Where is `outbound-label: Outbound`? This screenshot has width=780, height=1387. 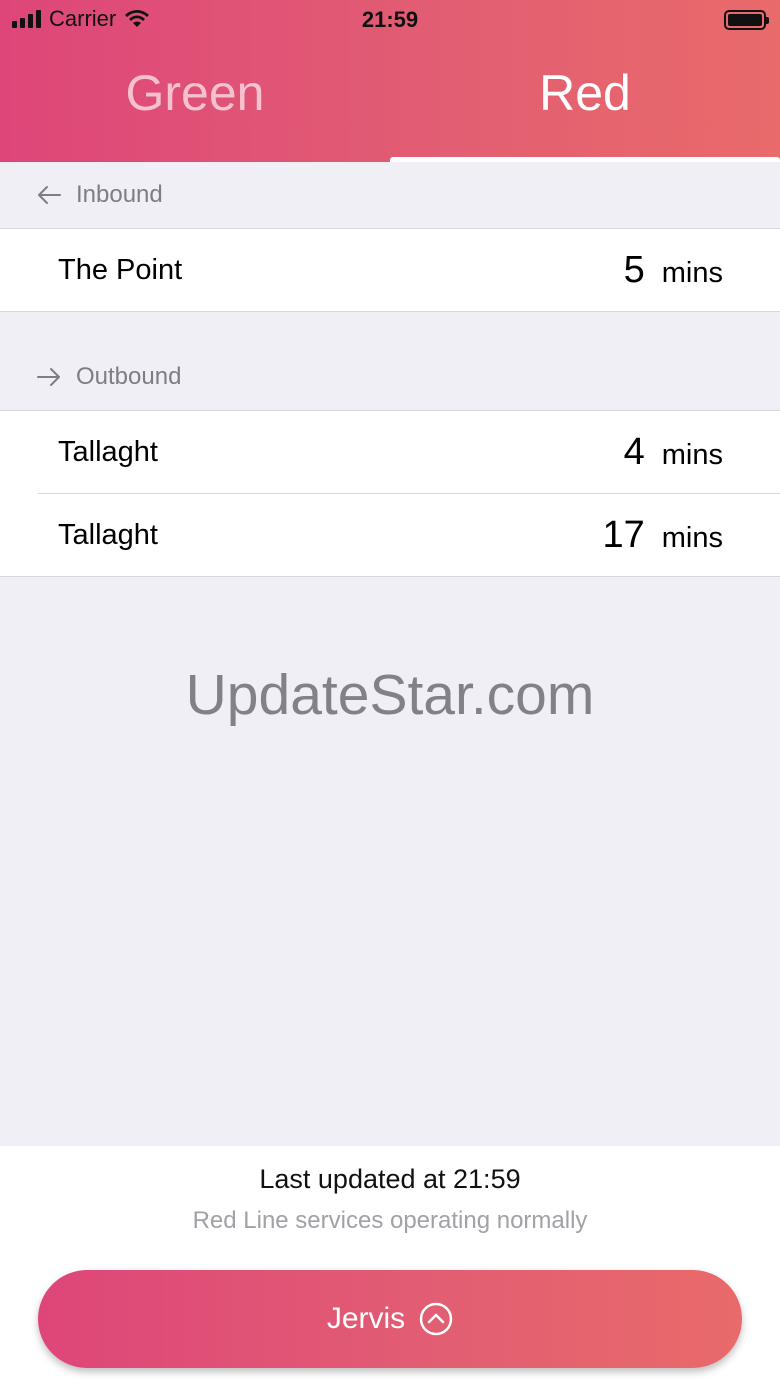 outbound-label: Outbound is located at coordinates (129, 376).